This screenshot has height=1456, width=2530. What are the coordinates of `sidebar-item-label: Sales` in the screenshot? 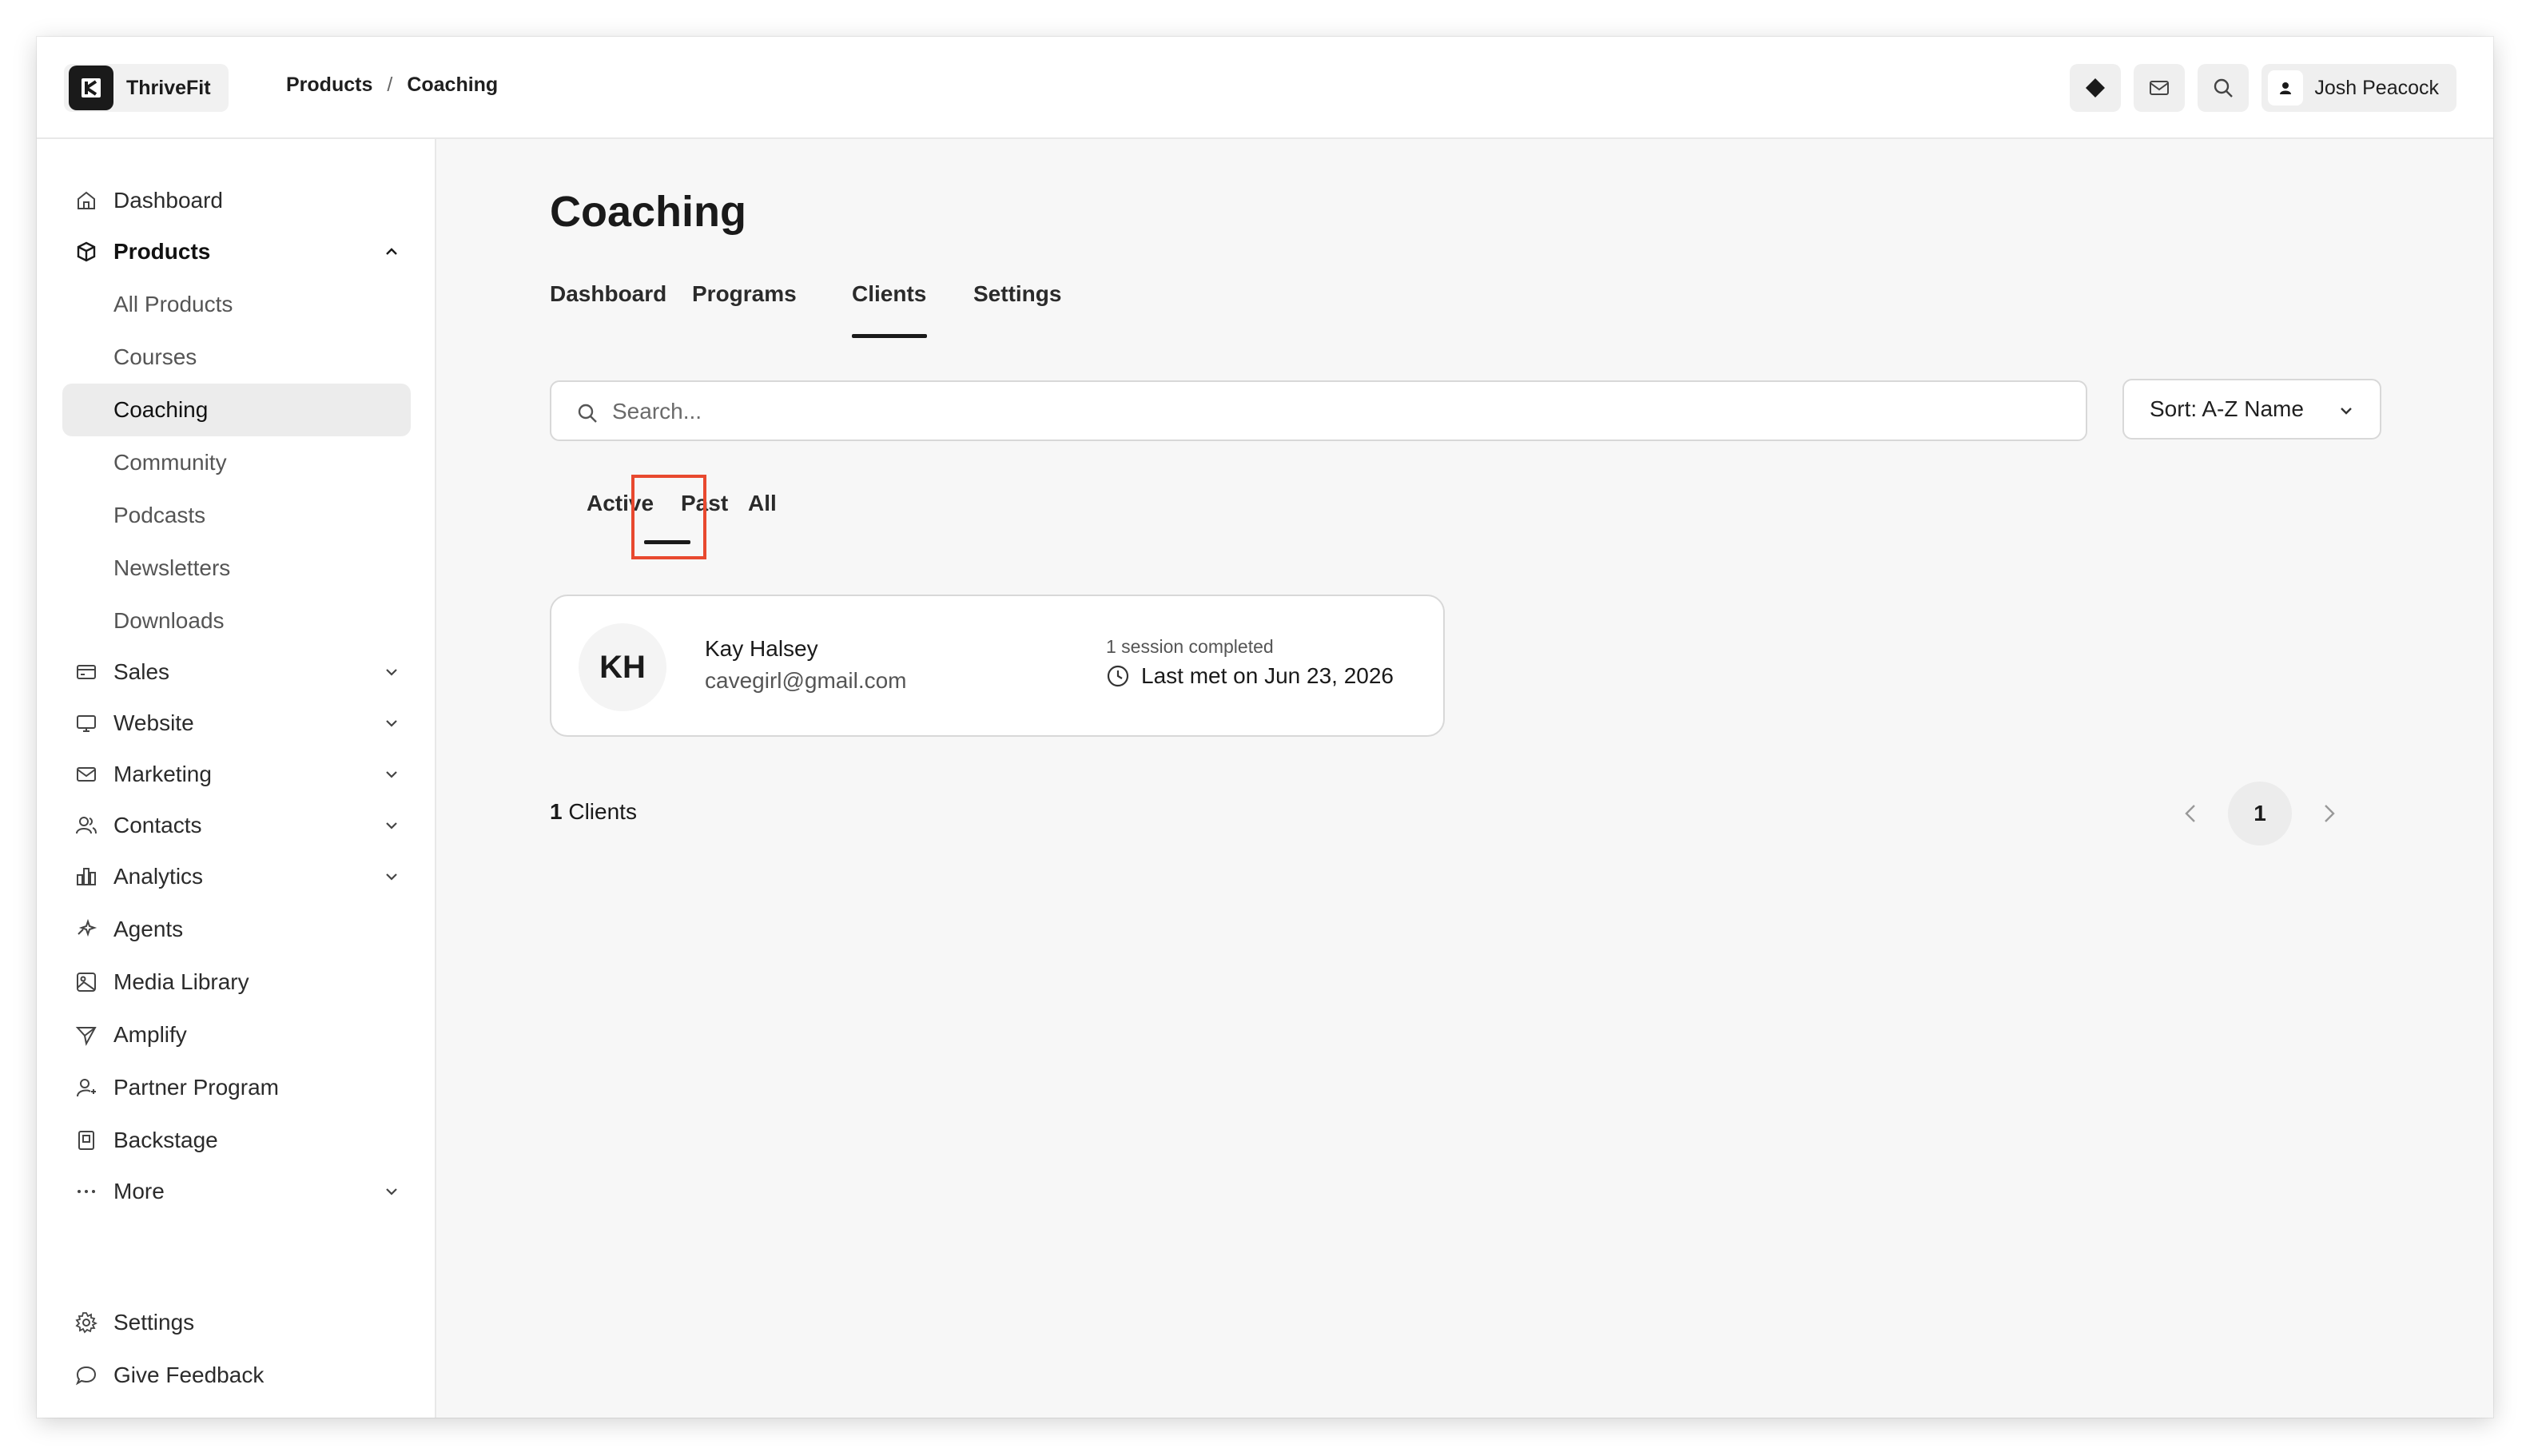 It's located at (141, 671).